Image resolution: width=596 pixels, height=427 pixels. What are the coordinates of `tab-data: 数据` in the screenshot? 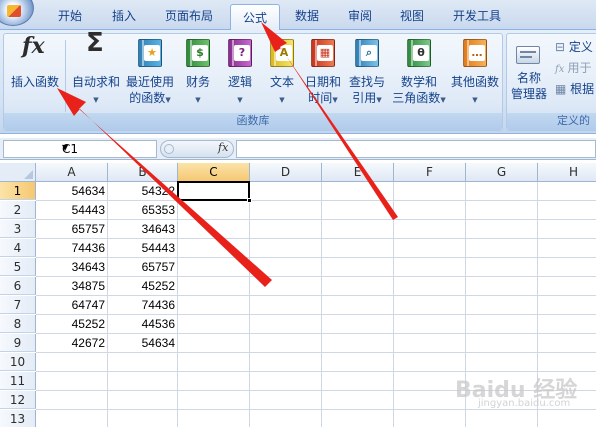 It's located at (307, 18).